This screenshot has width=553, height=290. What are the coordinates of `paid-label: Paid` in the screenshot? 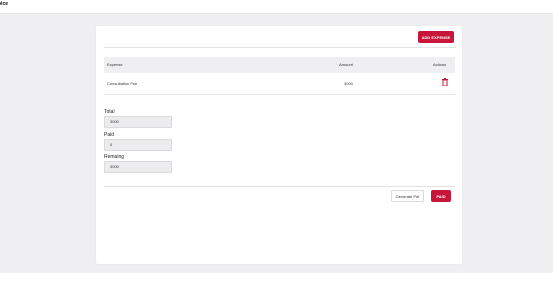 It's located at (109, 135).